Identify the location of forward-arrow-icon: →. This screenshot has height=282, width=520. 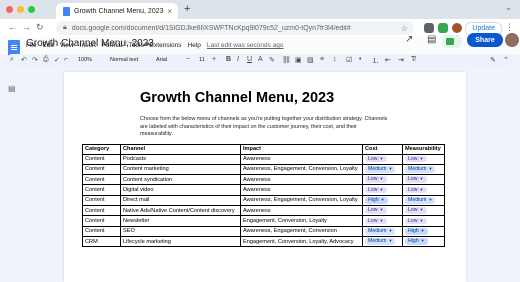
(26, 27).